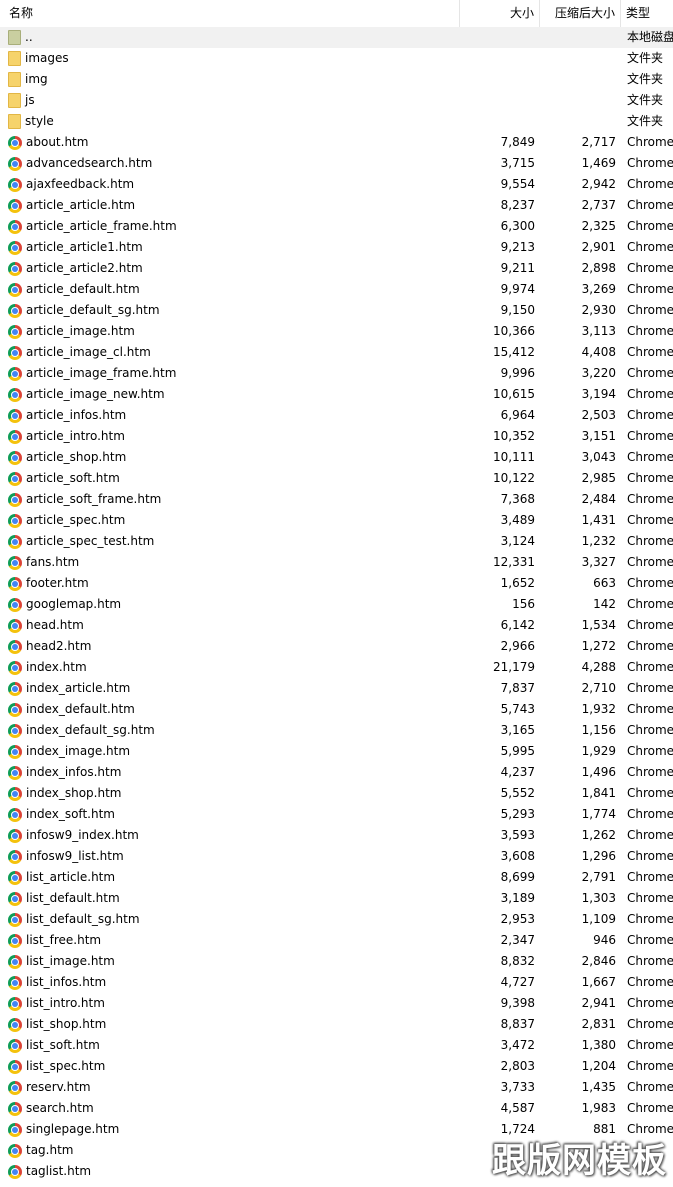 The image size is (673, 1187). Describe the element at coordinates (230, 604) in the screenshot. I see `file-name-cell: googlemap.htm` at that location.